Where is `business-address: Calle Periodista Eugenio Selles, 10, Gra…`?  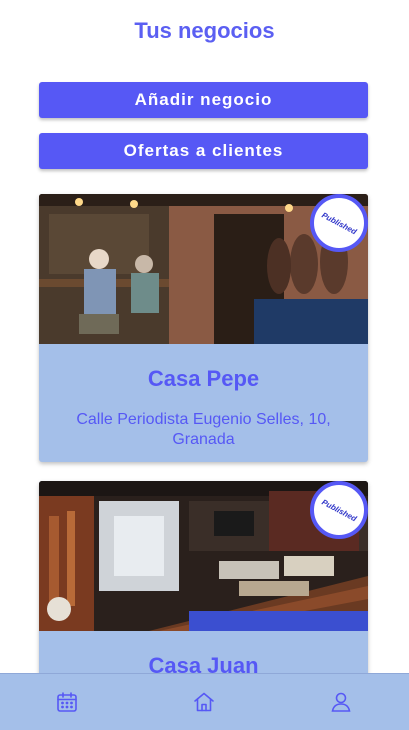 business-address: Calle Periodista Eugenio Selles, 10, Gra… is located at coordinates (203, 429).